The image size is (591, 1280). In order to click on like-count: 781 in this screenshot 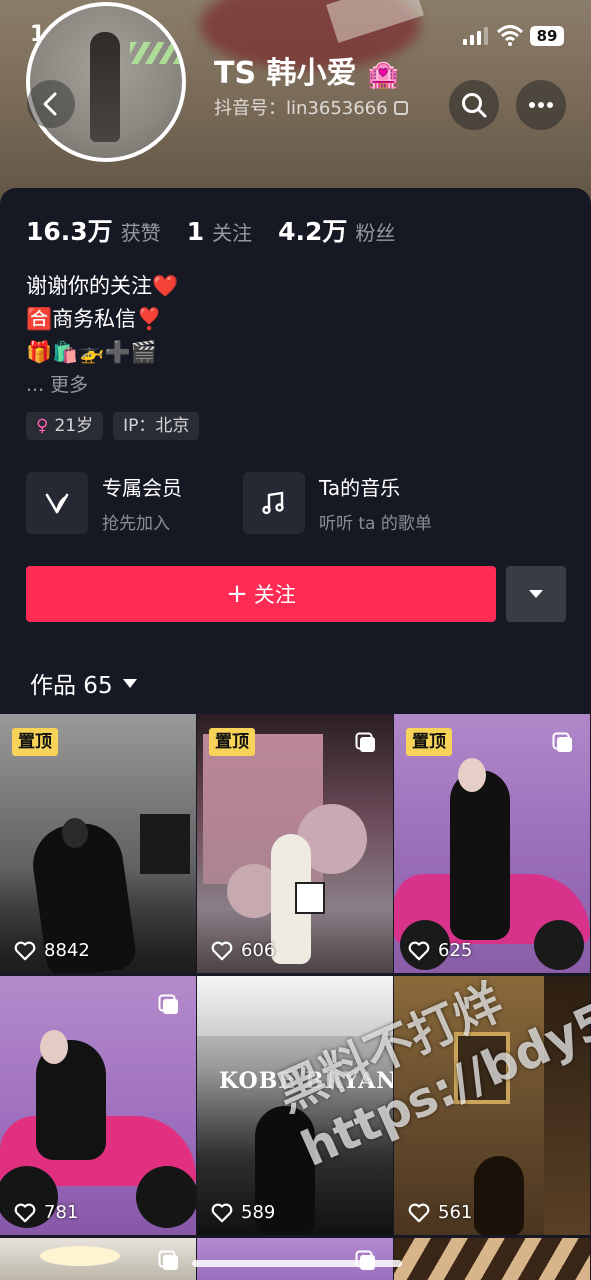, I will do `click(46, 1212)`.